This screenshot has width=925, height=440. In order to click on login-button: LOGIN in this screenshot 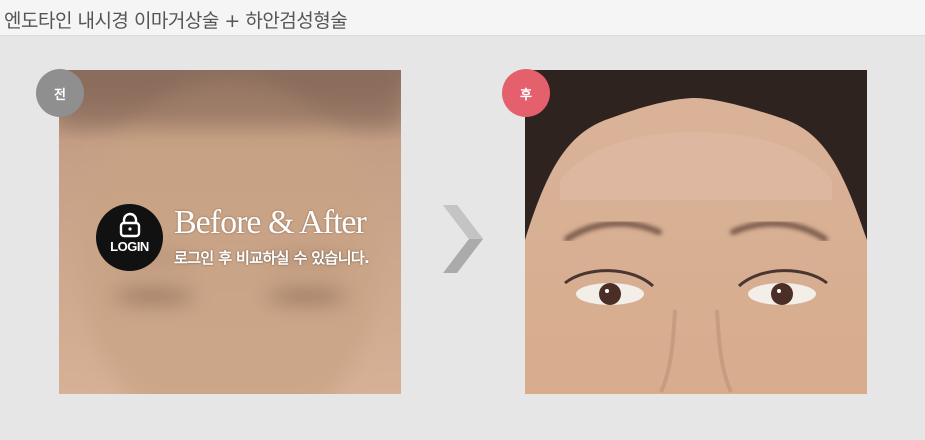, I will do `click(129, 237)`.